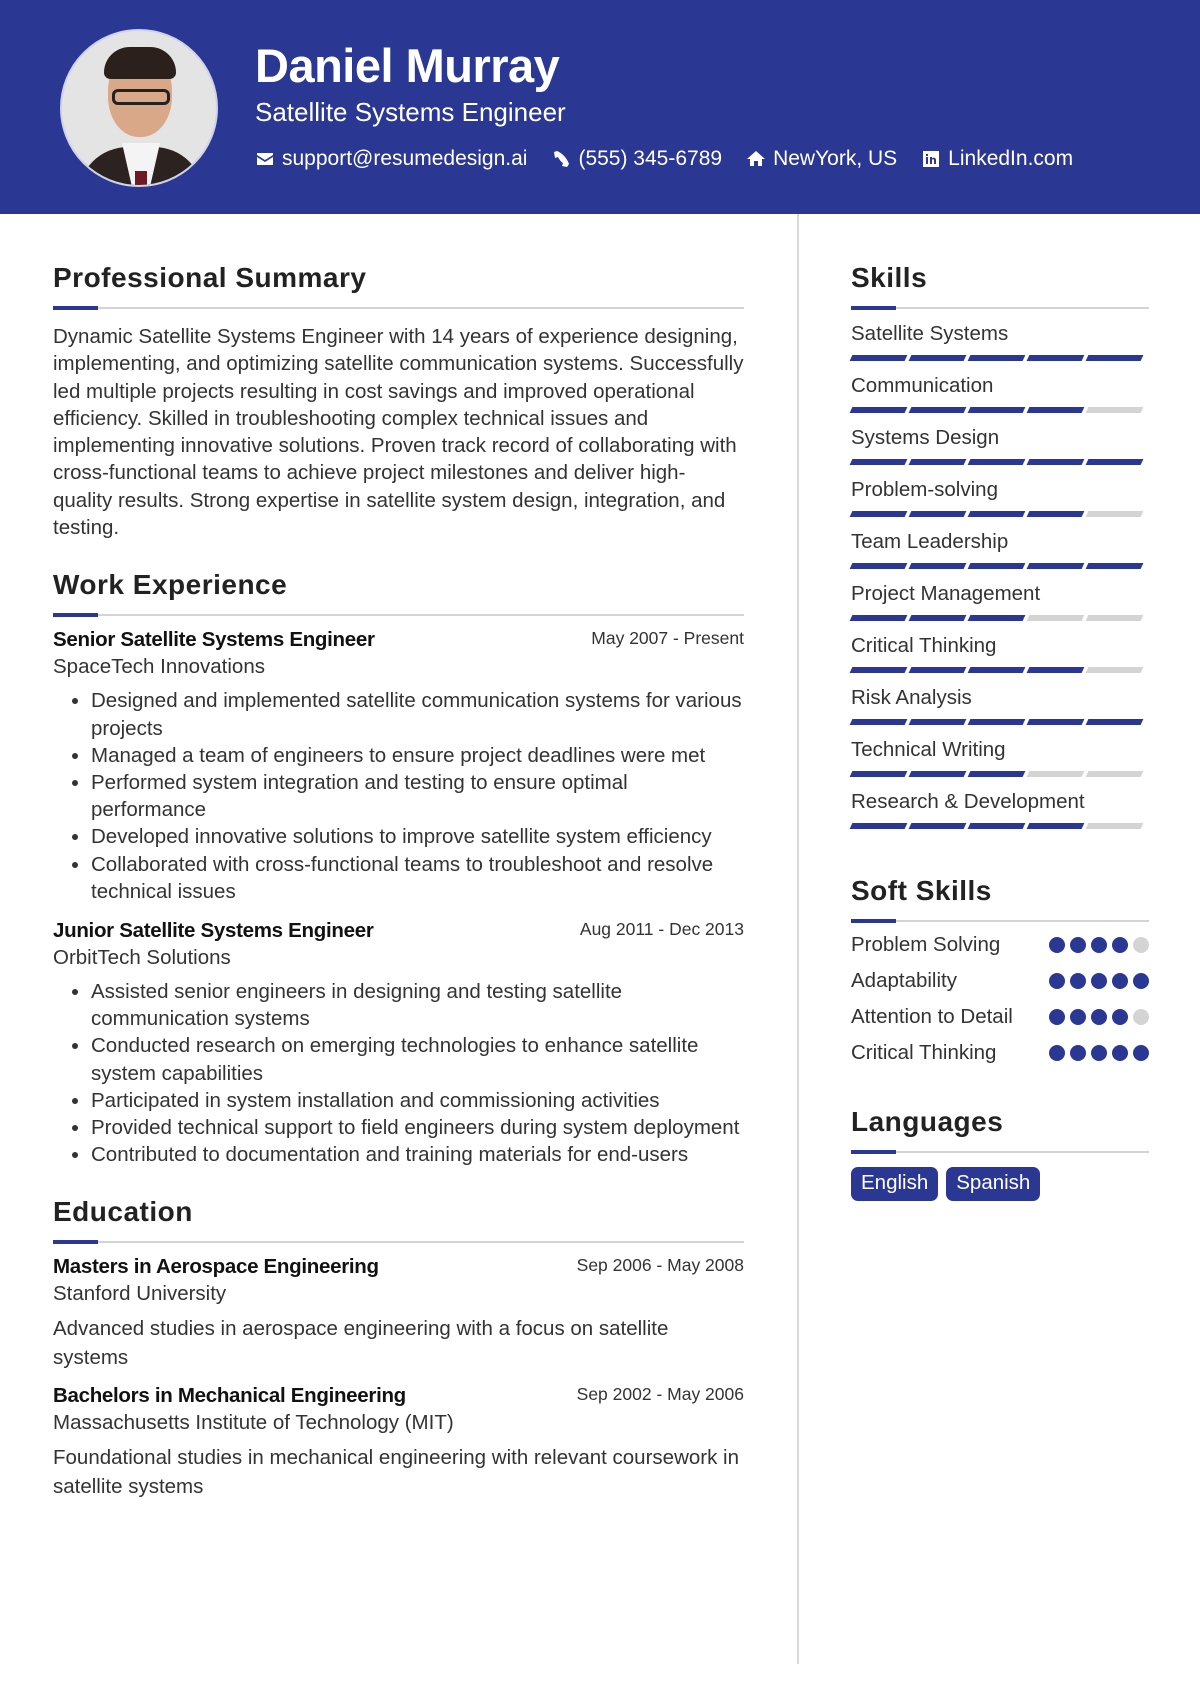 This screenshot has width=1200, height=1684. I want to click on contact-phone-text: (555) 345-6789, so click(650, 158).